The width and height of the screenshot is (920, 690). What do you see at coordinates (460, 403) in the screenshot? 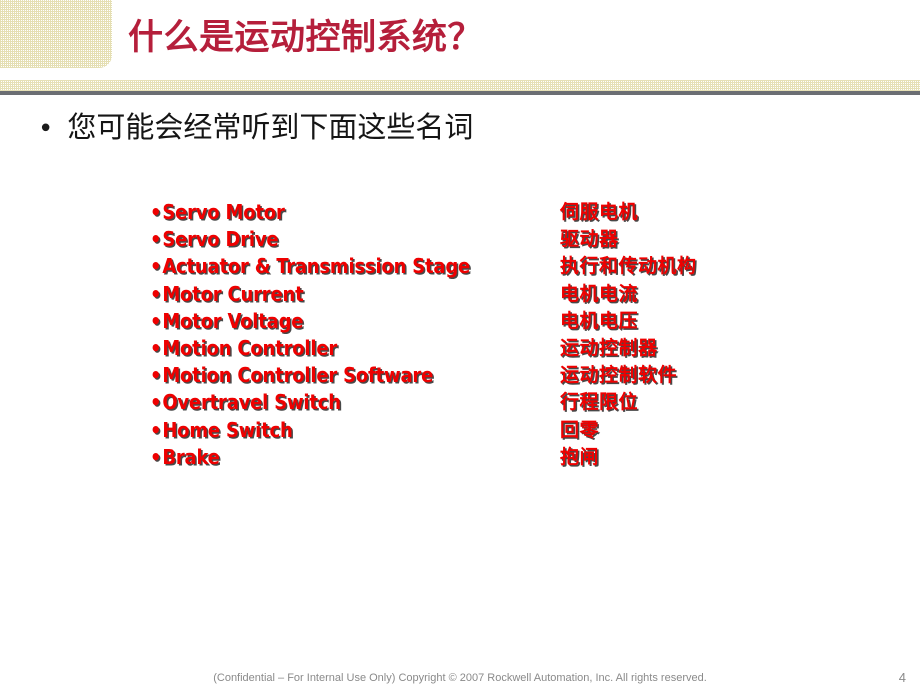
I see `term-row: •Overtravel Switch 行程限位` at bounding box center [460, 403].